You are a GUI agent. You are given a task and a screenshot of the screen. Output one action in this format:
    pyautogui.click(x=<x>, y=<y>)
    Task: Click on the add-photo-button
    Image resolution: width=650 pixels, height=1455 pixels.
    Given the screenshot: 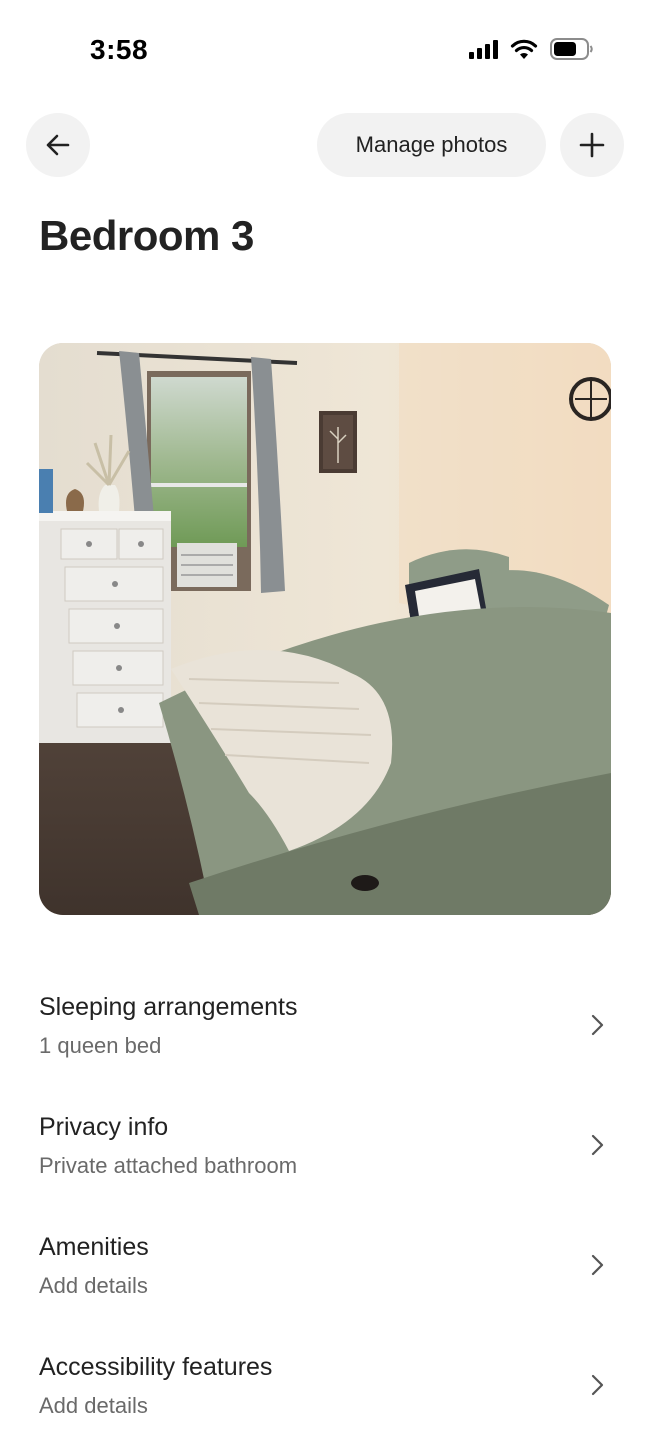 What is the action you would take?
    pyautogui.click(x=592, y=145)
    